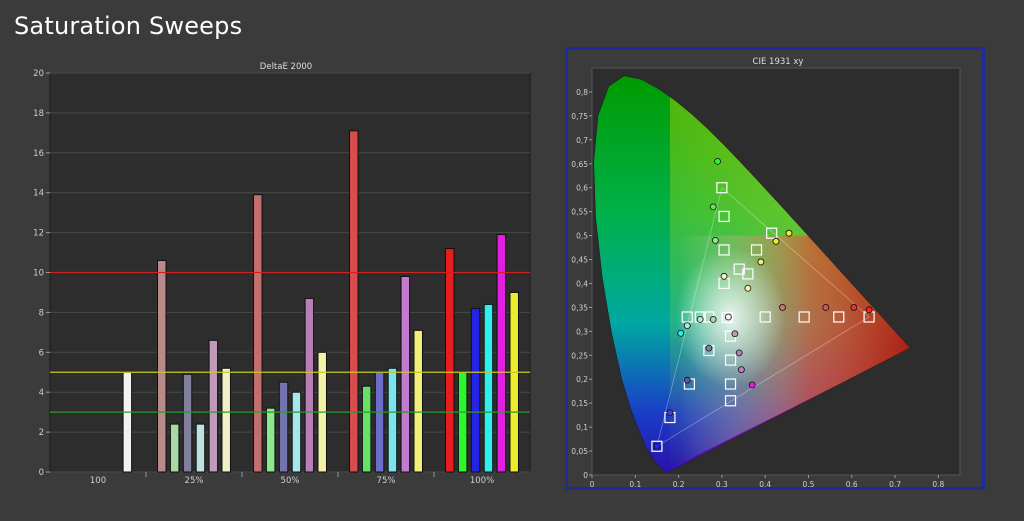 This screenshot has width=1024, height=521. I want to click on cie-y-tick-label: 0,15, so click(579, 403).